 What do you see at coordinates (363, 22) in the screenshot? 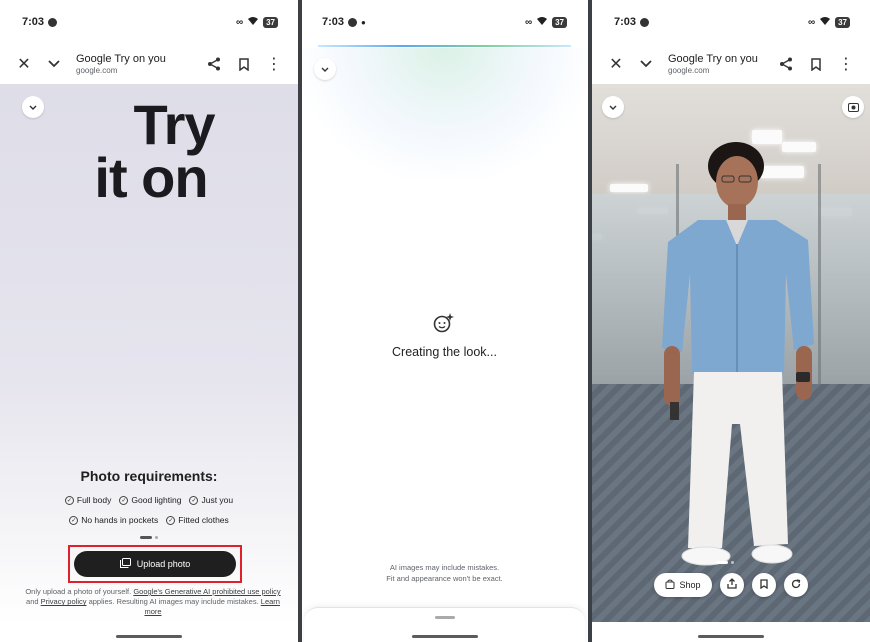
I see `notification-icon: ●` at bounding box center [363, 22].